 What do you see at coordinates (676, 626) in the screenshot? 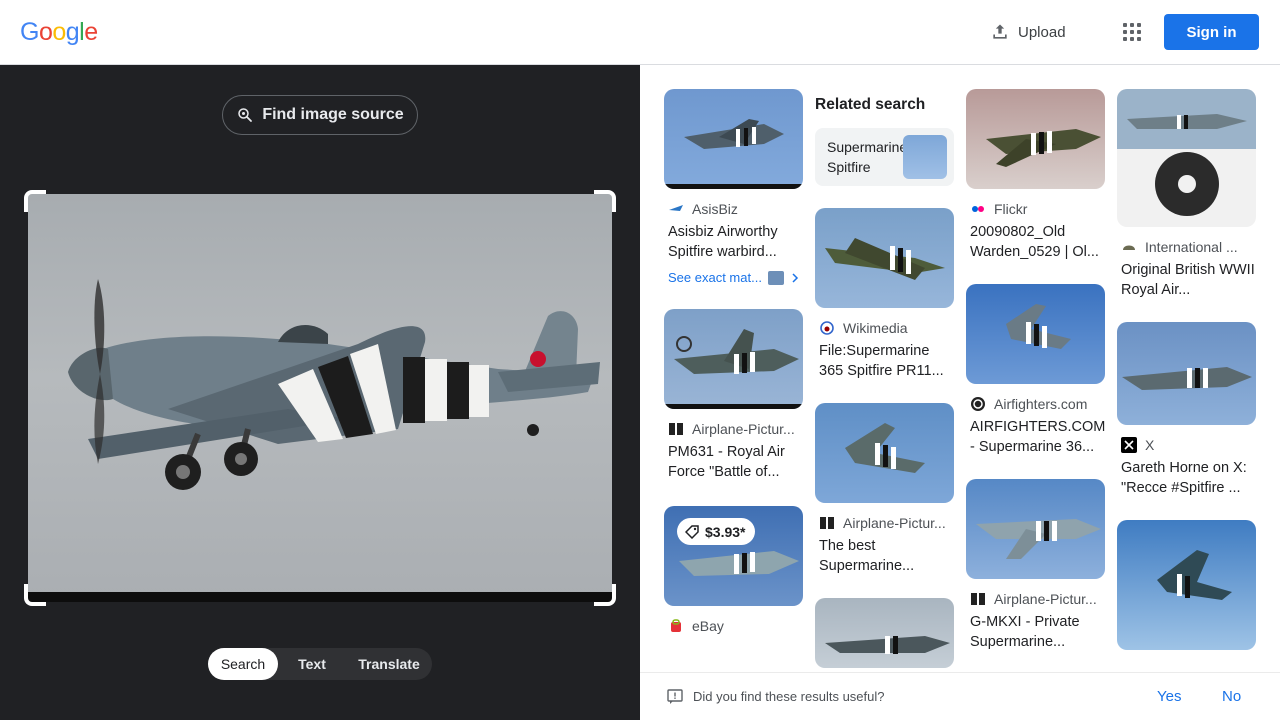
I see `ebay-icon` at bounding box center [676, 626].